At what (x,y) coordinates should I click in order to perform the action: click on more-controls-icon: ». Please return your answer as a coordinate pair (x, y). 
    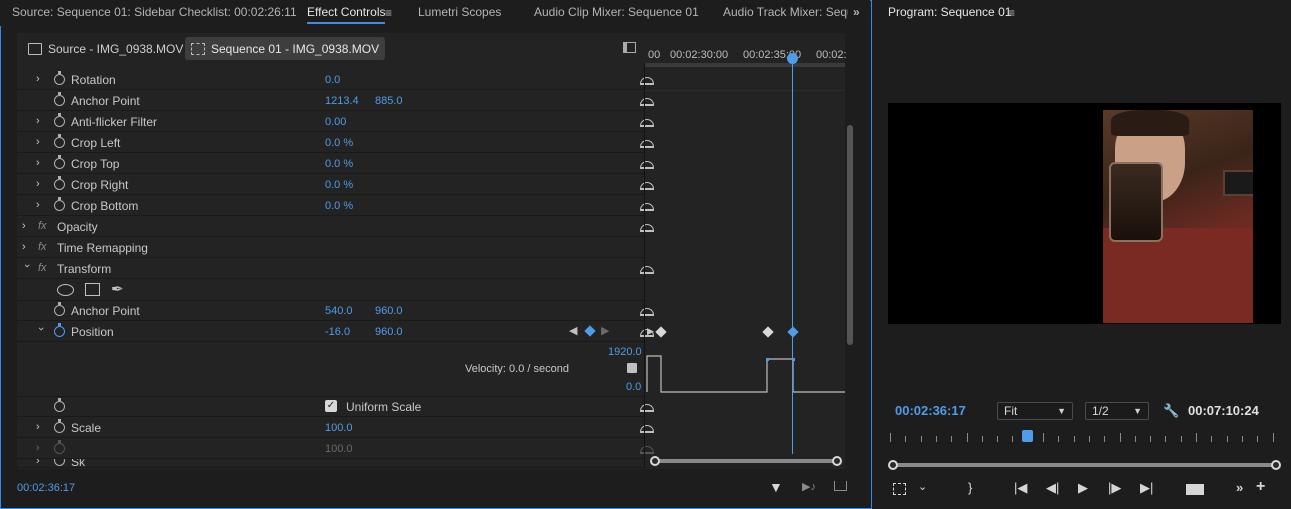
    Looking at the image, I should click on (1239, 487).